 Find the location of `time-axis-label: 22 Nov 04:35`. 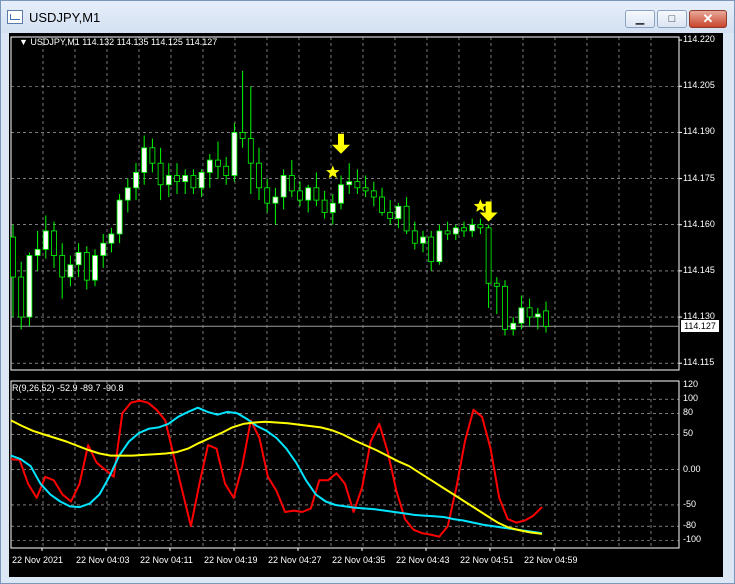

time-axis-label: 22 Nov 04:35 is located at coordinates (359, 560).